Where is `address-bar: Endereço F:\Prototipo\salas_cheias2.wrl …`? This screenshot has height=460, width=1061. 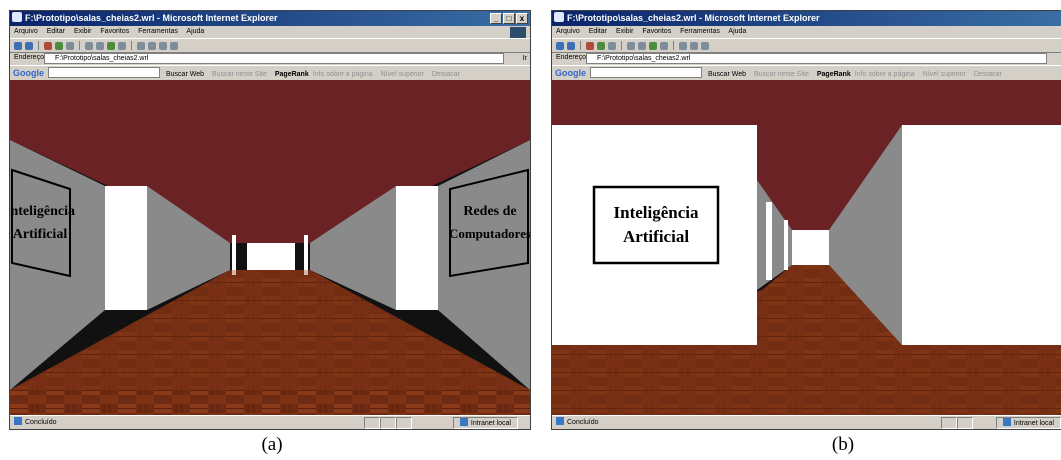
address-bar: Endereço F:\Prototipo\salas_cheias2.wrl … is located at coordinates (270, 58).